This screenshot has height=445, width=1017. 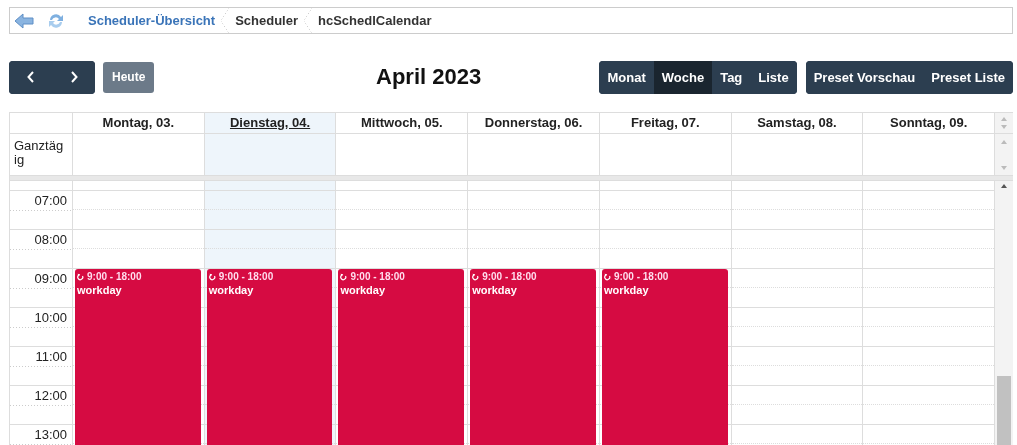 I want to click on day-header: Donnerstag, 06., so click(x=533, y=122).